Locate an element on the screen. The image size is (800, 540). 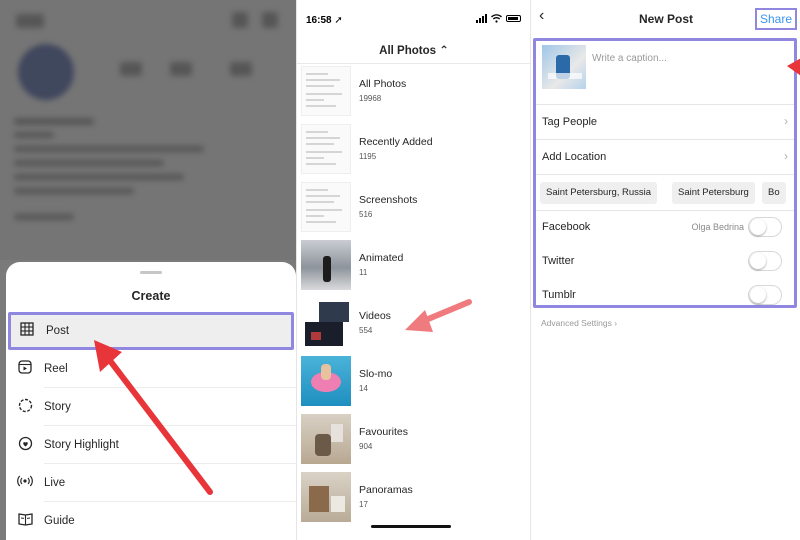
grid-icon is located at coordinates (27, 331).